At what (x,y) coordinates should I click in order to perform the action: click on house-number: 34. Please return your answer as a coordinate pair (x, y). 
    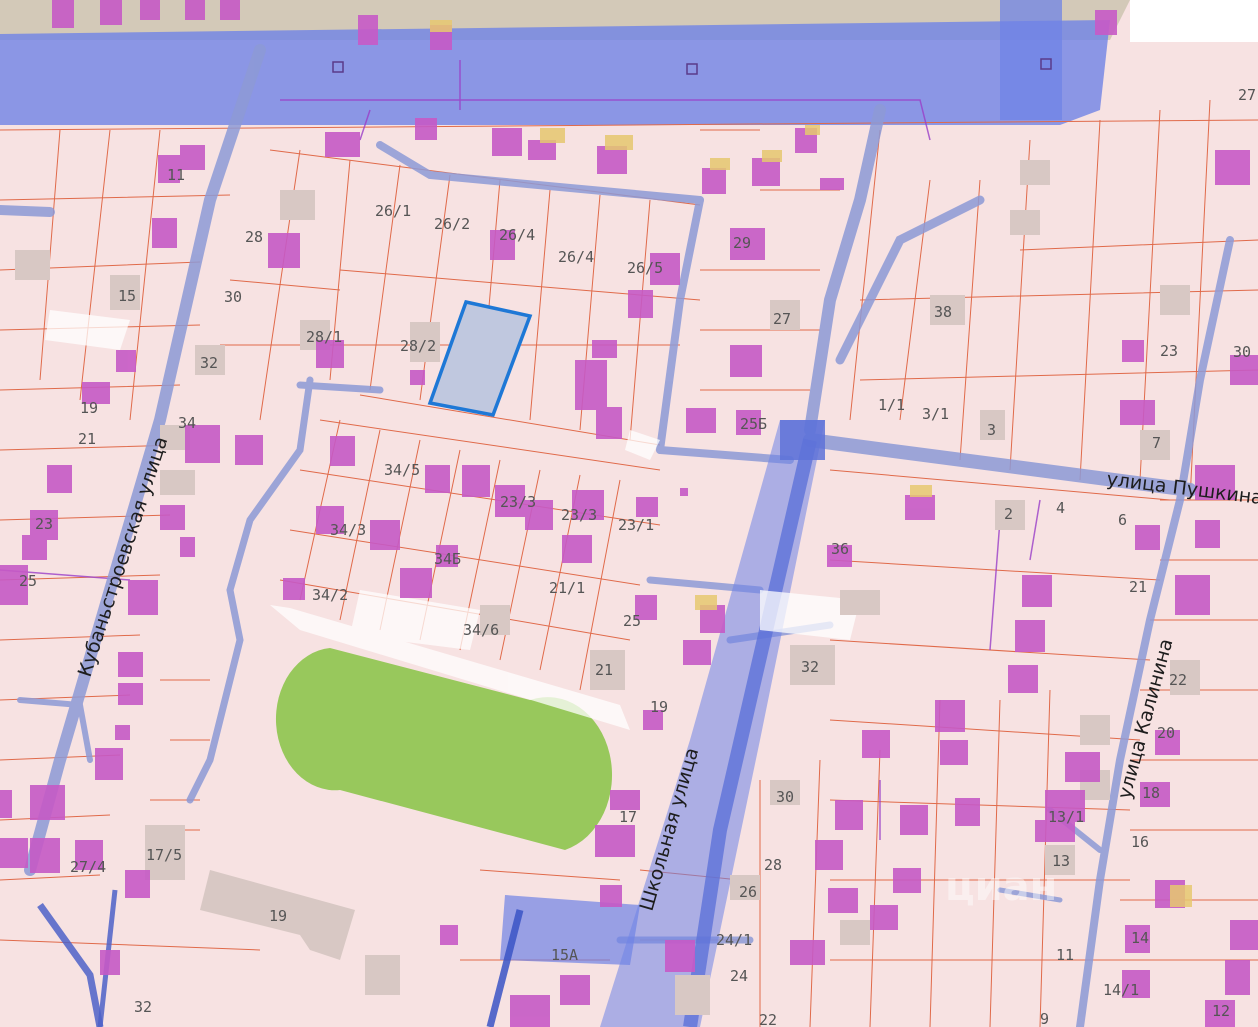
    Looking at the image, I should click on (187, 423).